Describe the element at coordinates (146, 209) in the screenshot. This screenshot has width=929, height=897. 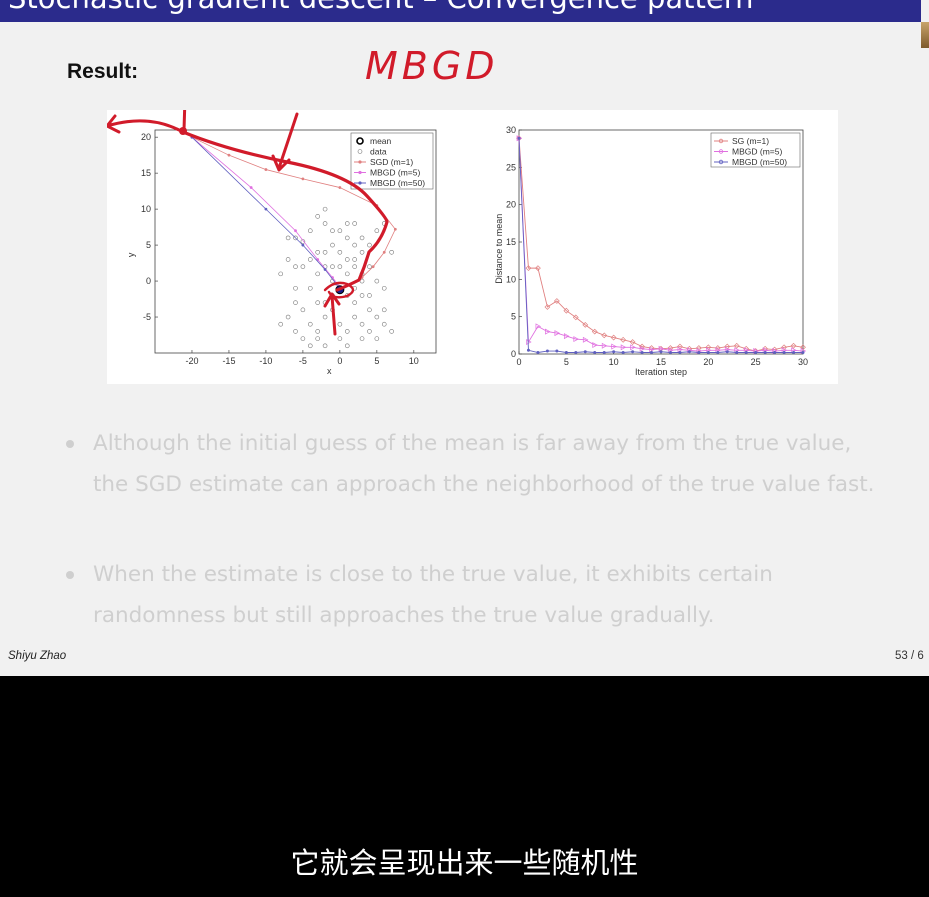
I see `scatter-y-tick-label: 10` at that location.